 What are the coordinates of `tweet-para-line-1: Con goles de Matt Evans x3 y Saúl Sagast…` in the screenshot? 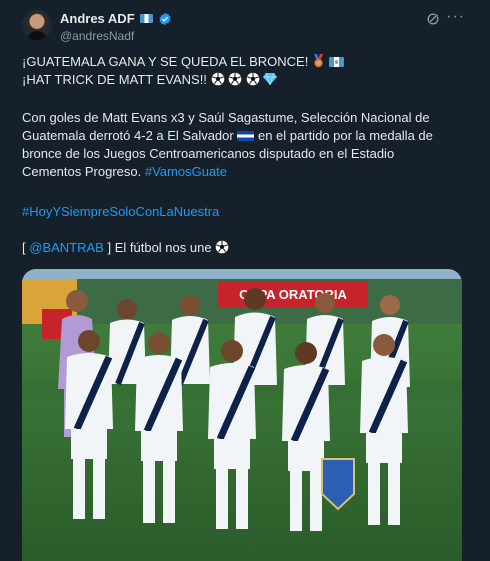 It's located at (226, 117).